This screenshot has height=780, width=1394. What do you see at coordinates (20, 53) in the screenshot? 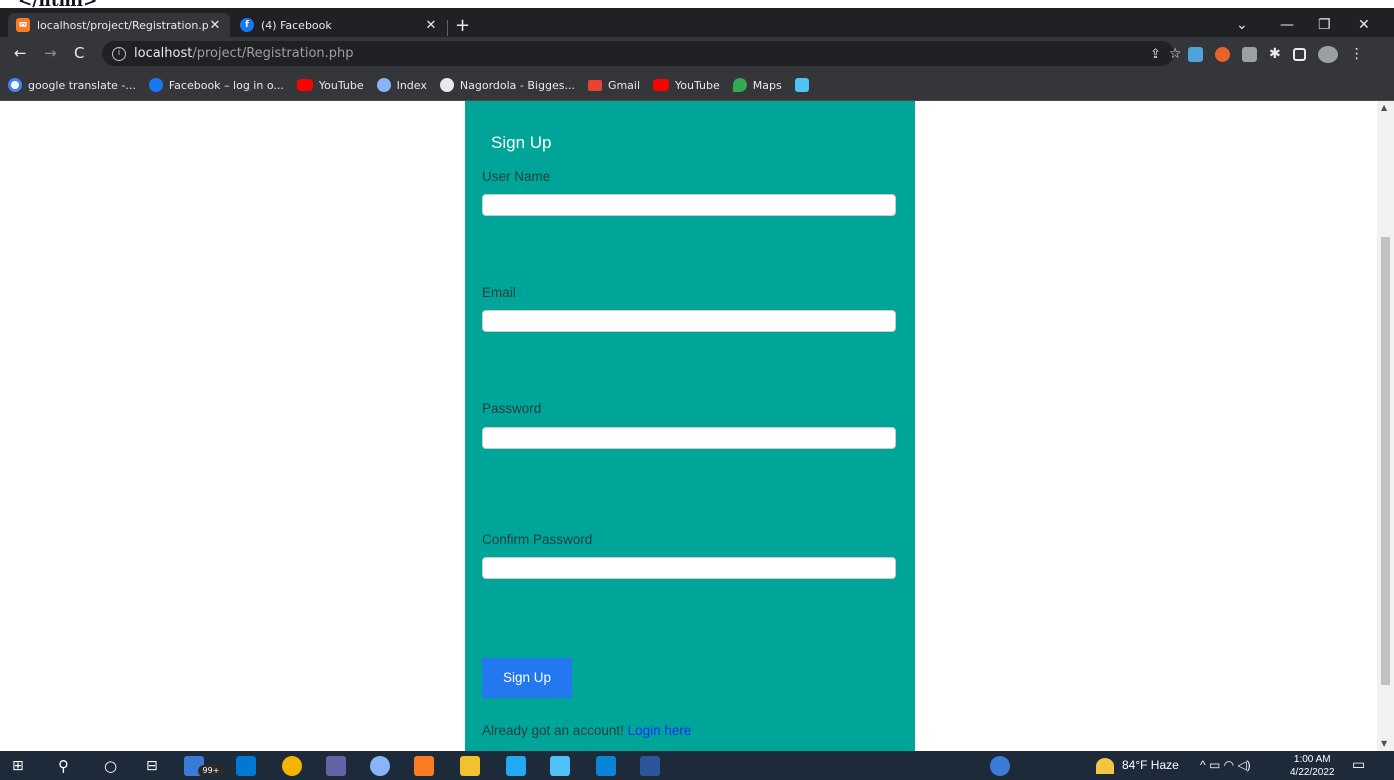
I see `back-button: ←` at bounding box center [20, 53].